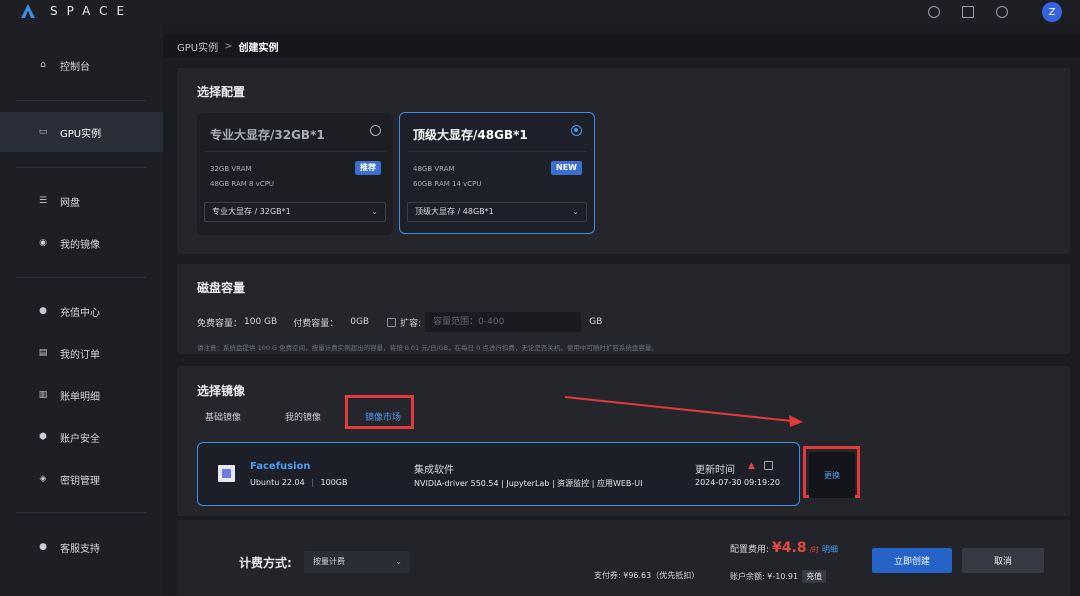  Describe the element at coordinates (226, 473) in the screenshot. I see `image-thumbnail` at that location.